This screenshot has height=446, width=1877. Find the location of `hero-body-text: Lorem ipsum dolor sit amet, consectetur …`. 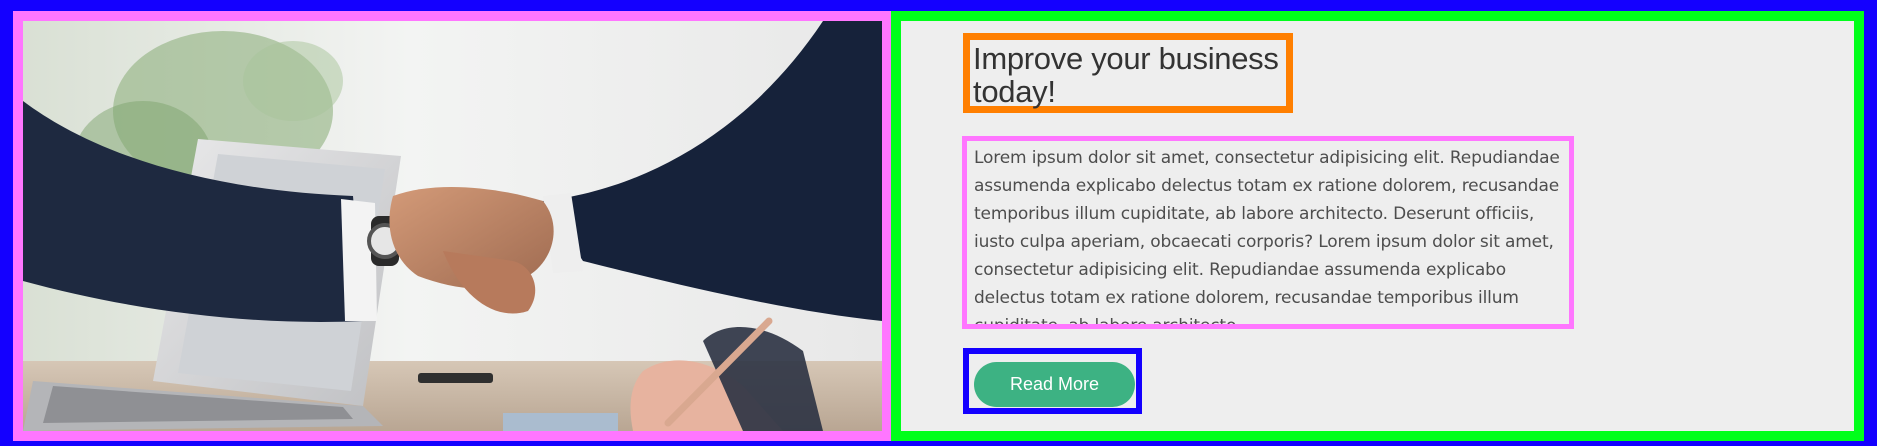

hero-body-text: Lorem ipsum dolor sit amet, consectetur … is located at coordinates (1267, 238).